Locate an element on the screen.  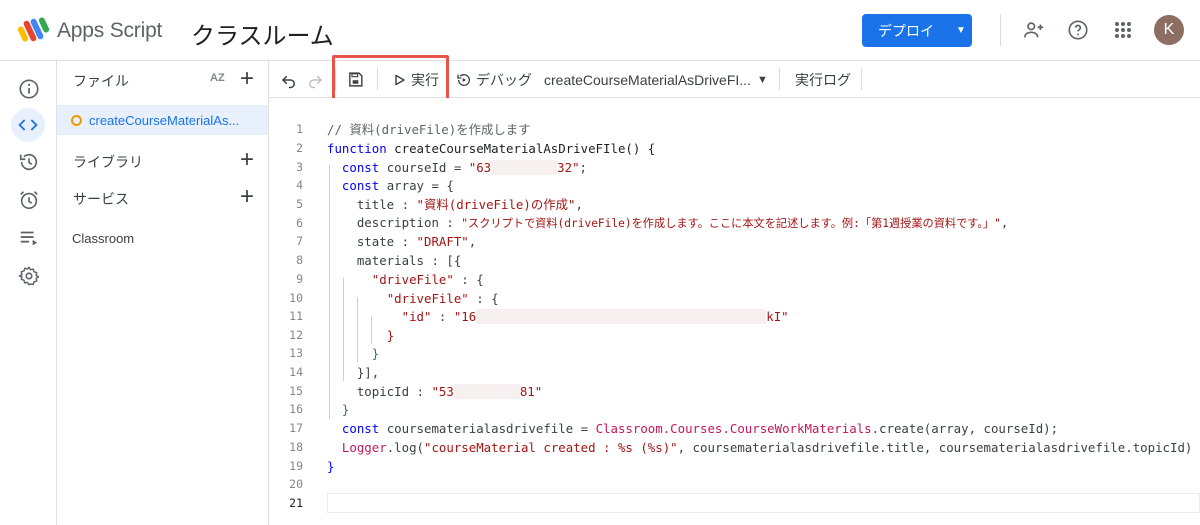
code-line: 14 }], is located at coordinates (334, 372).